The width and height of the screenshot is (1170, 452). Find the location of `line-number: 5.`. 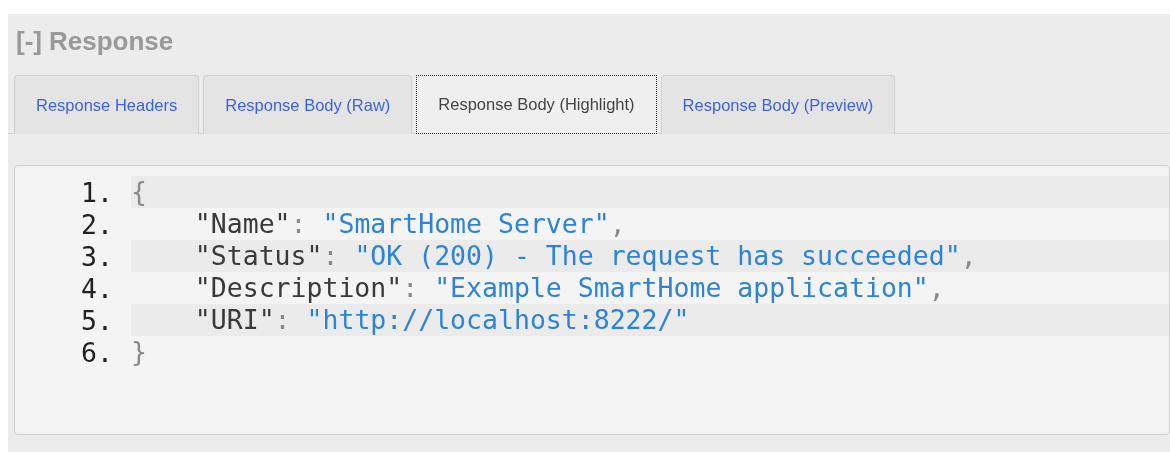

line-number: 5. is located at coordinates (96, 320).